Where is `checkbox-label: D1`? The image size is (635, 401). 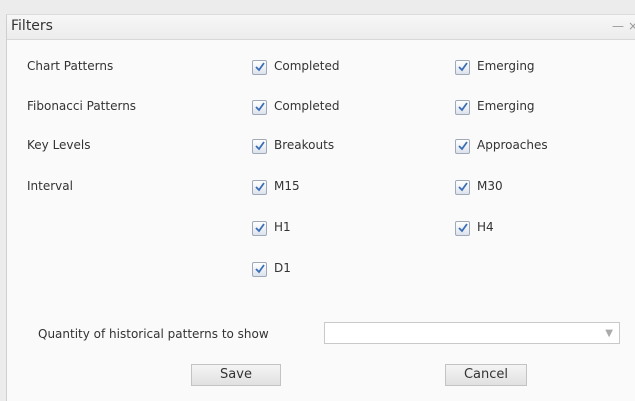
checkbox-label: D1 is located at coordinates (282, 268).